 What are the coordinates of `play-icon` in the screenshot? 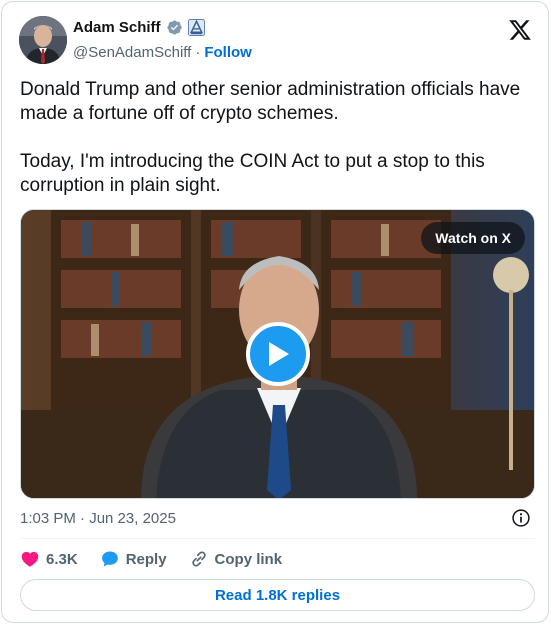 It's located at (279, 354).